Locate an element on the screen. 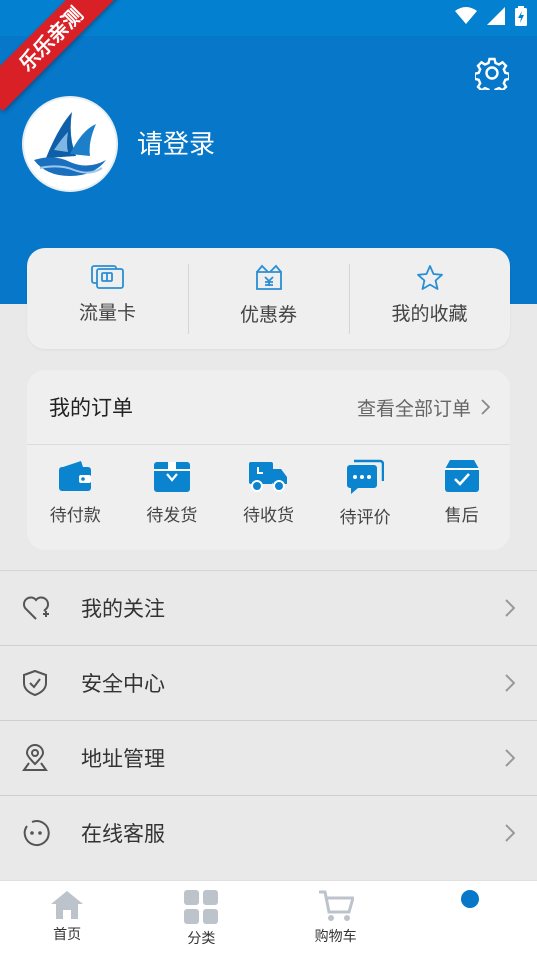 Image resolution: width=537 pixels, height=956 pixels. truck-icon is located at coordinates (268, 477).